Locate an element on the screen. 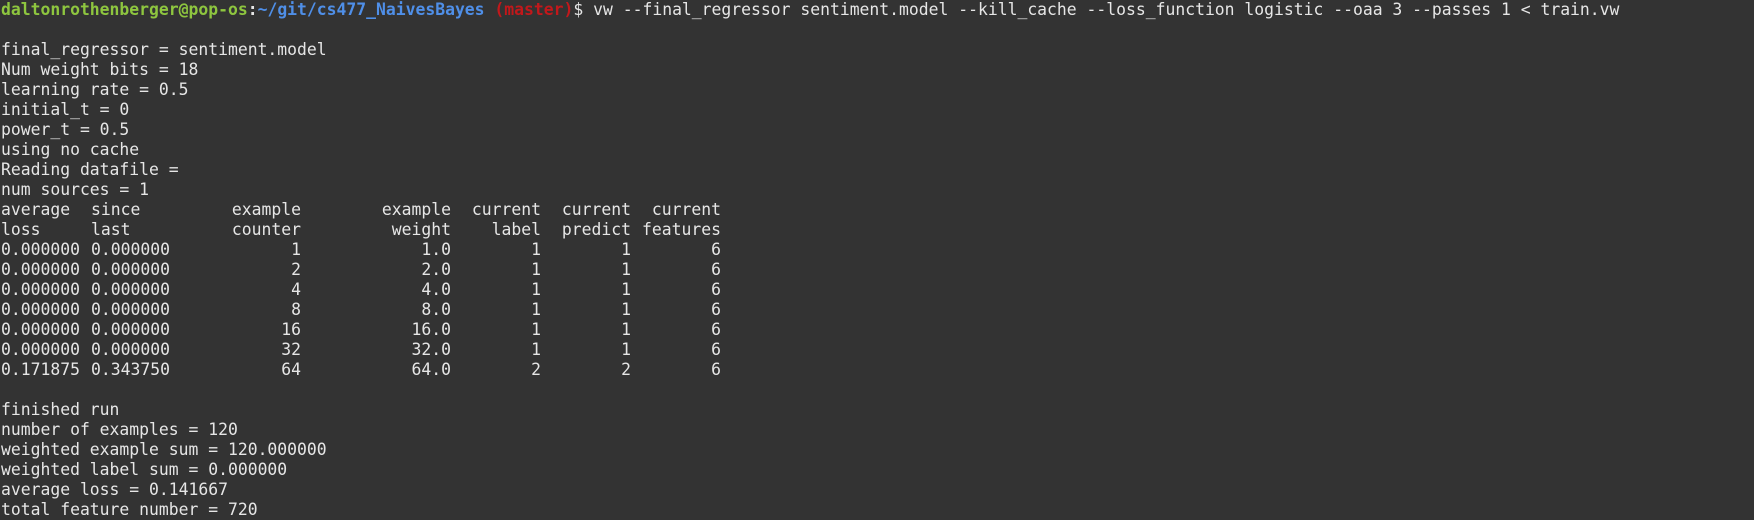 The width and height of the screenshot is (1754, 520). table-header-cell: average is located at coordinates (36, 209).